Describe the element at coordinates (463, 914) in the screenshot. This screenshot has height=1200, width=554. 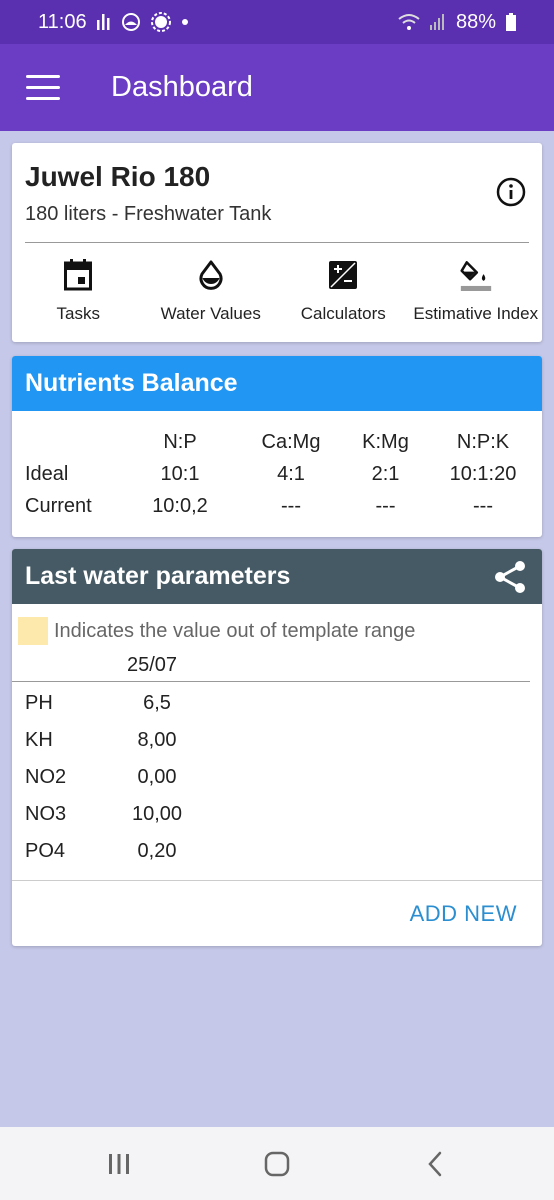
I see `add-new-button: ADD NEW` at that location.